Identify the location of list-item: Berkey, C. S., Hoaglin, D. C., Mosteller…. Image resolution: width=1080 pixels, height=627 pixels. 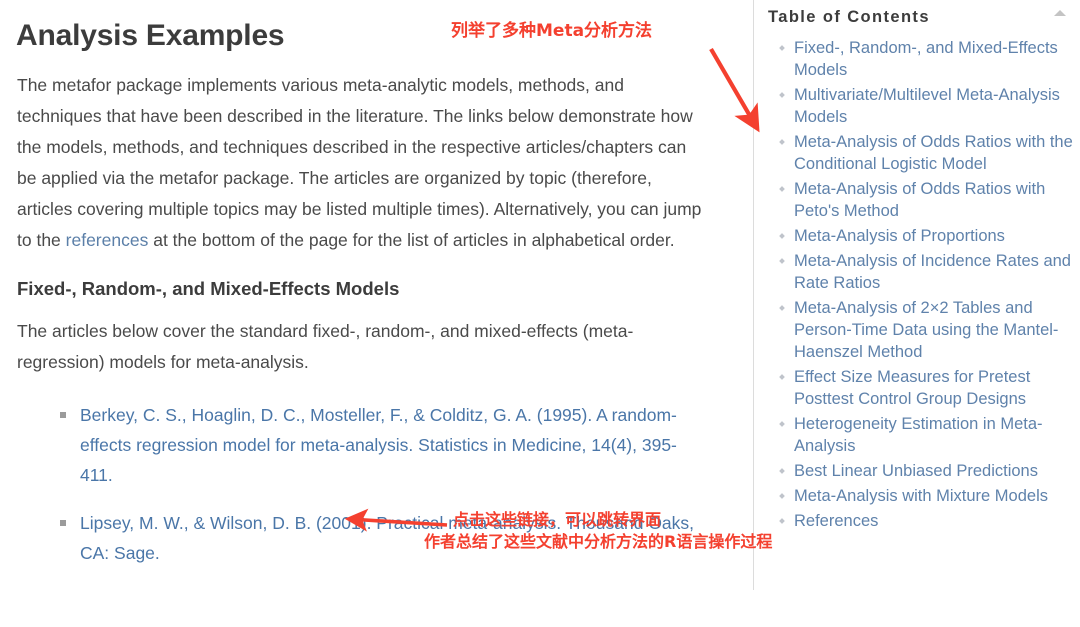
(371, 445).